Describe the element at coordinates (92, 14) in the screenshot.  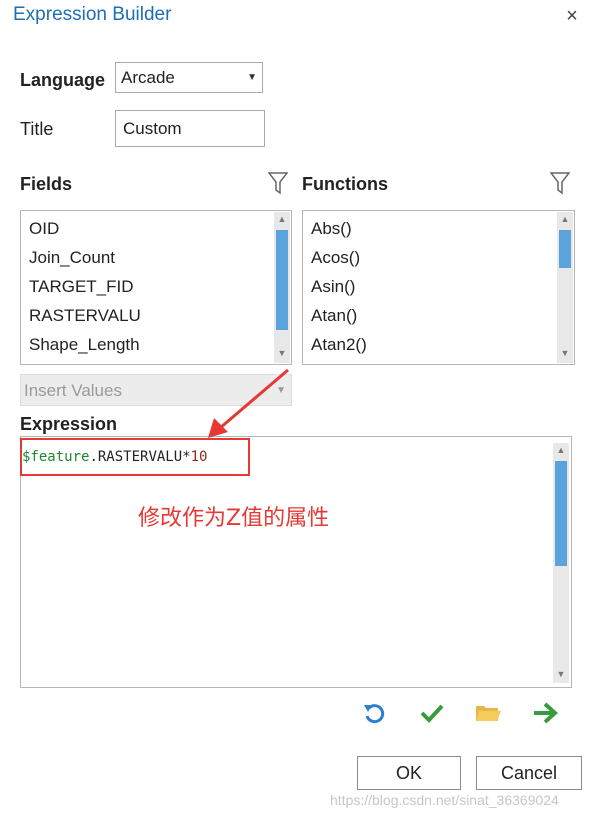
I see `window-title: Expression Builder` at that location.